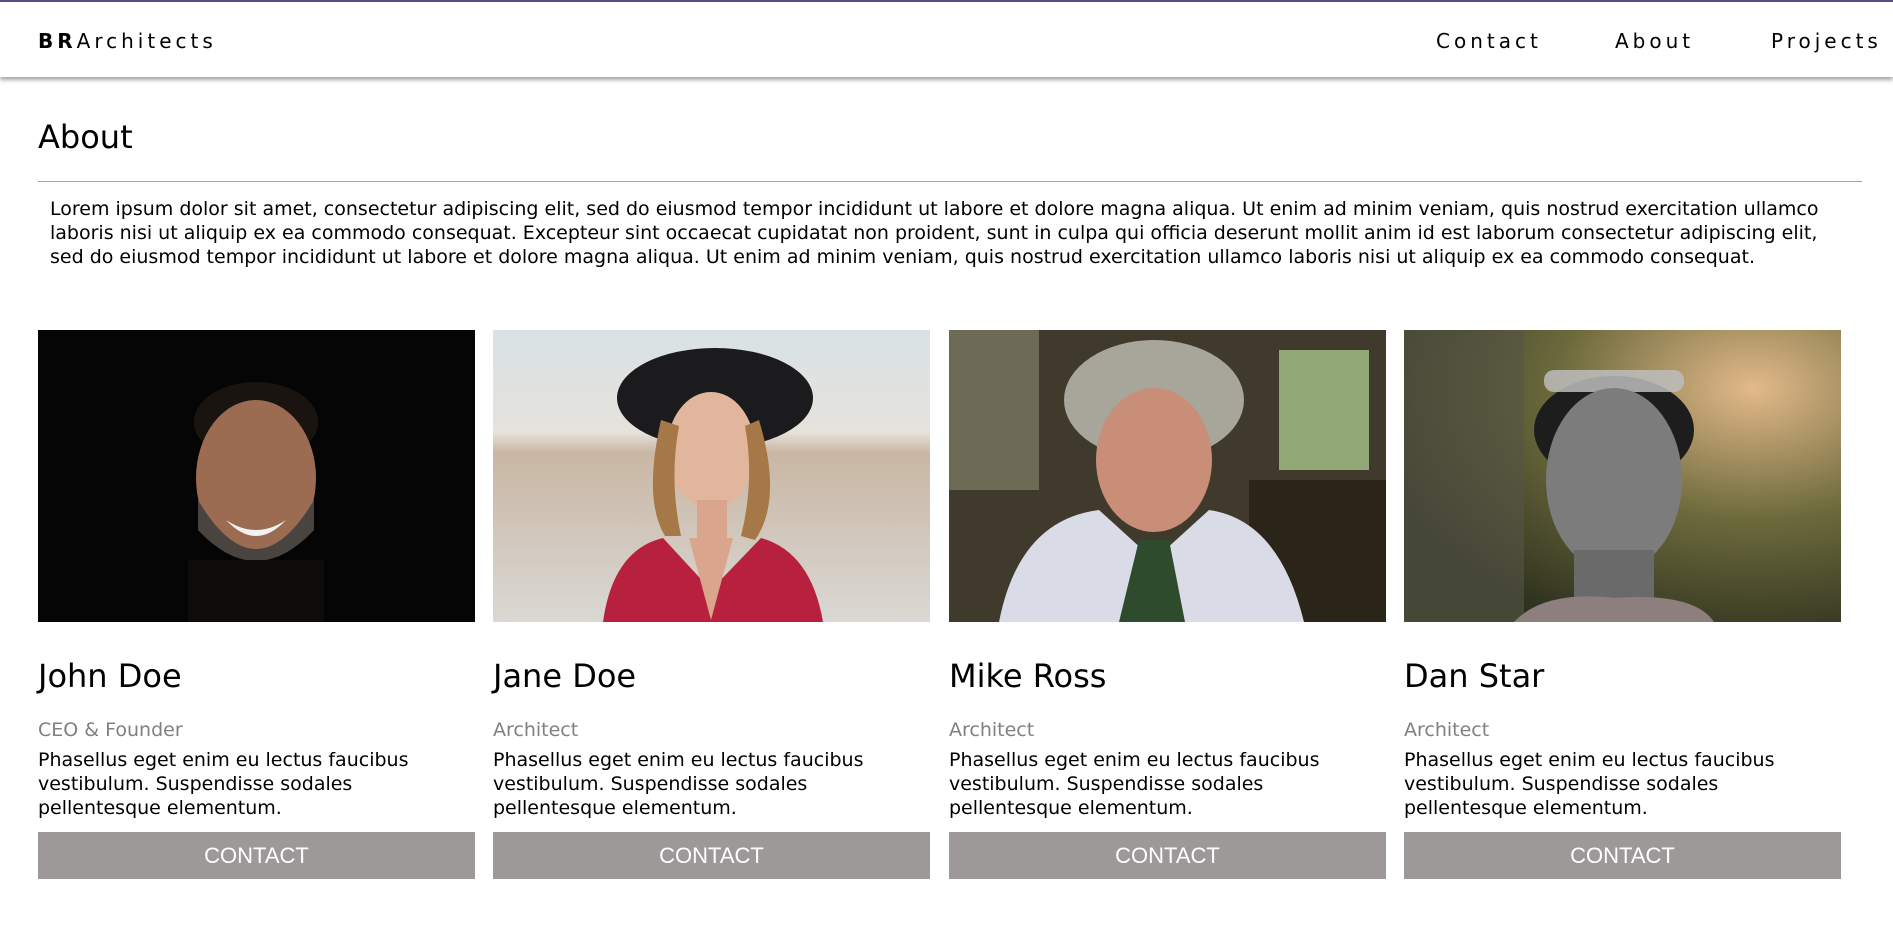  Describe the element at coordinates (1654, 41) in the screenshot. I see `nav-link-about: About` at that location.